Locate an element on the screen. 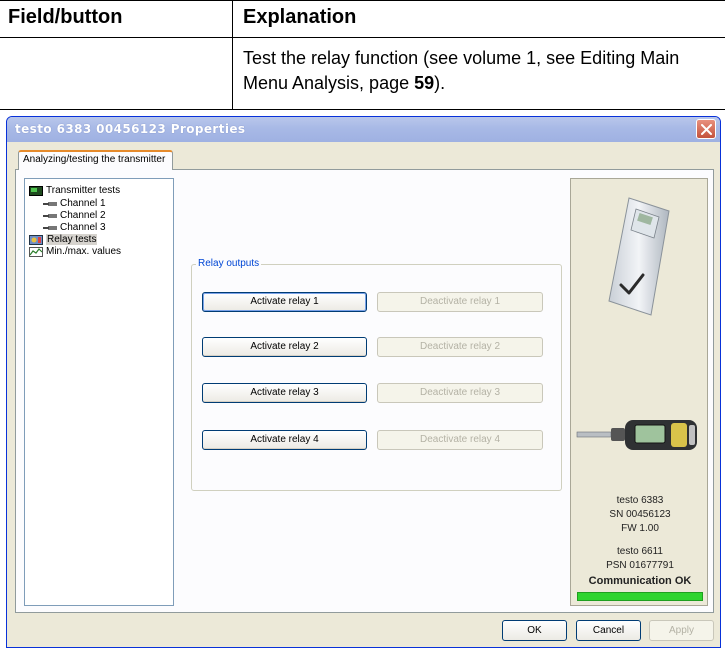 This screenshot has height=651, width=725. transmitter-icon is located at coordinates (36, 190).